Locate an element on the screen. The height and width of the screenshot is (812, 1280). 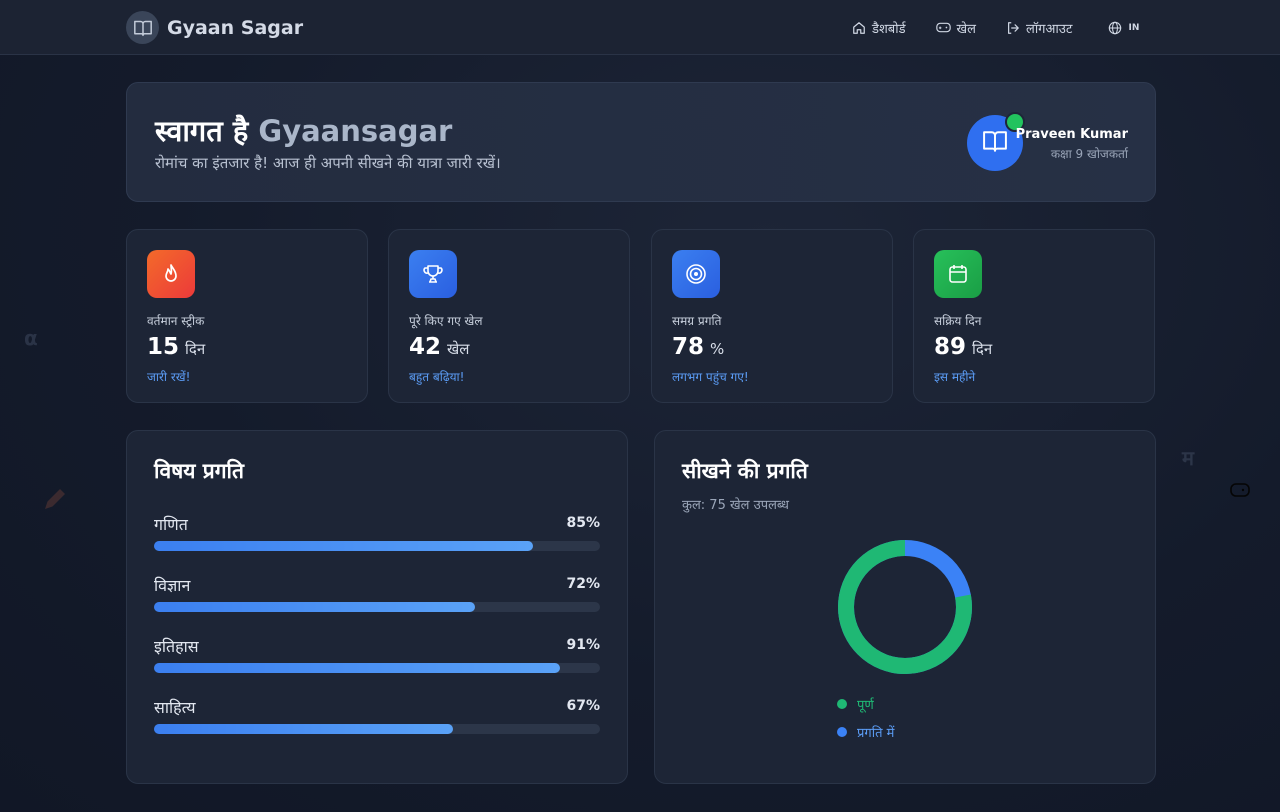
donut-chart is located at coordinates (905, 607).